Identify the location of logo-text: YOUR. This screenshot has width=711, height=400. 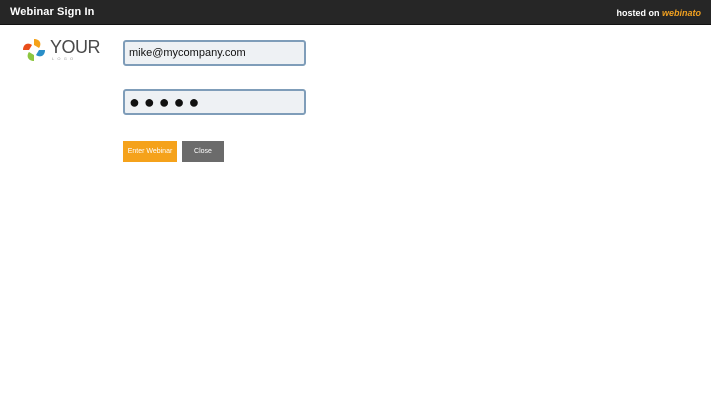
(75, 47).